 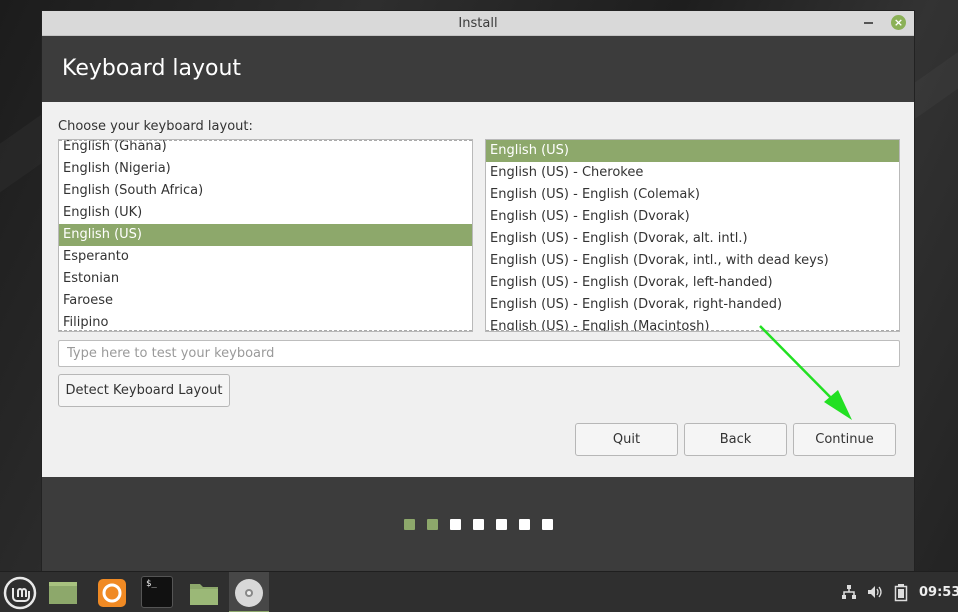 I want to click on terminal-icon: $_, so click(x=157, y=592).